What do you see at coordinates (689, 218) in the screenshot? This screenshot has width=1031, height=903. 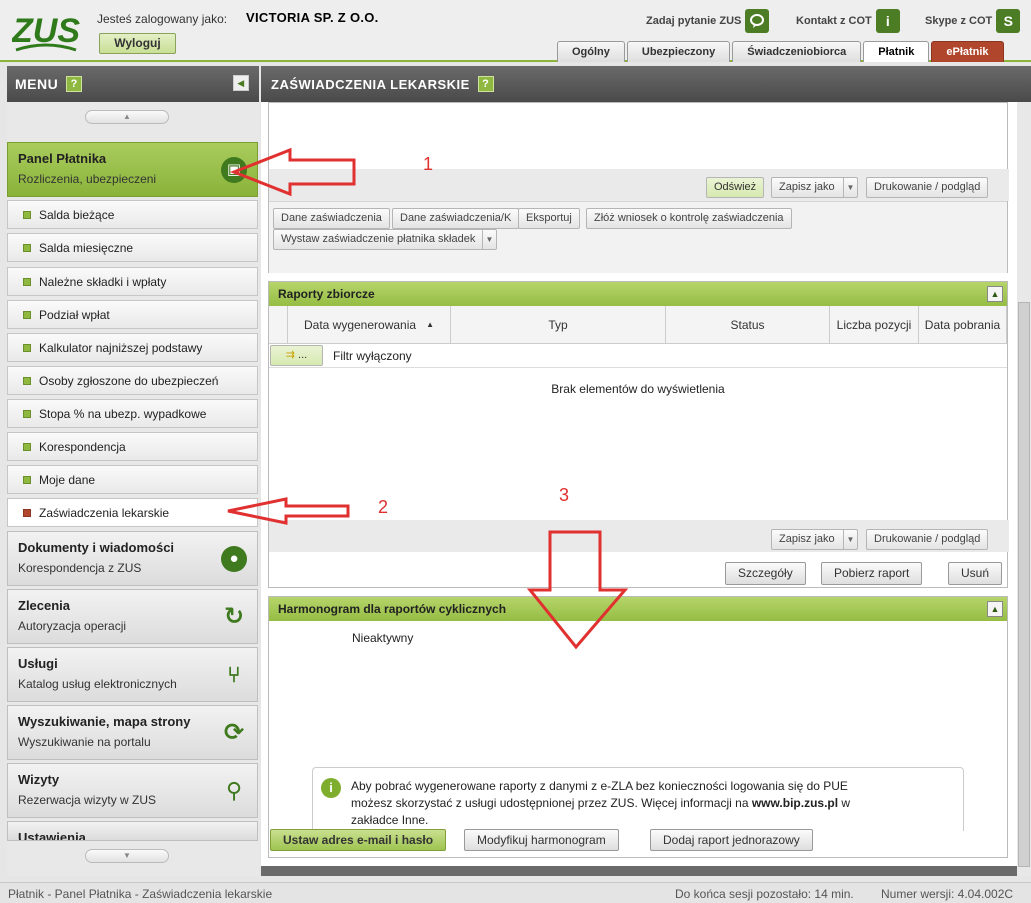 I see `request-control-button: Złóż wniosek o kontrolę zaświadczenia` at bounding box center [689, 218].